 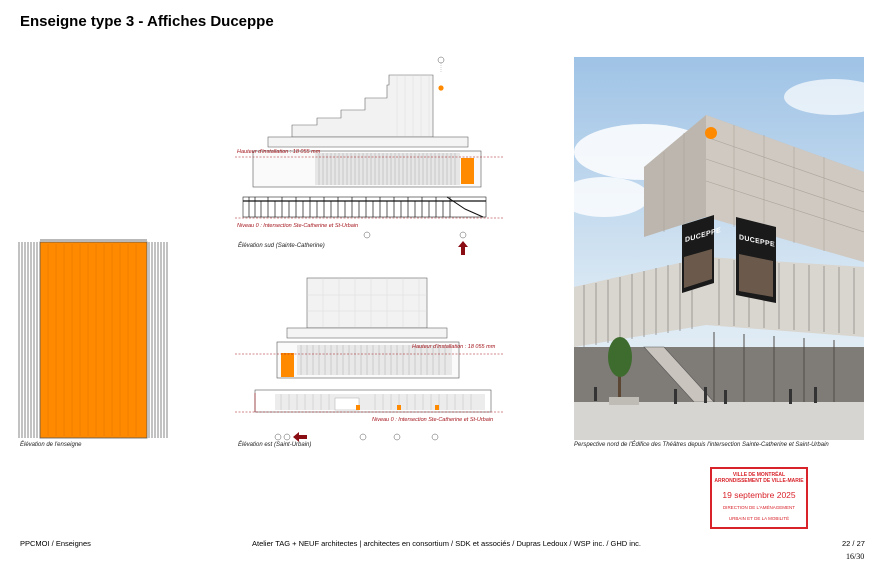 What do you see at coordinates (454, 347) in the screenshot?
I see `east-height-label: Hauteur d'installation : 18 055 mm` at bounding box center [454, 347].